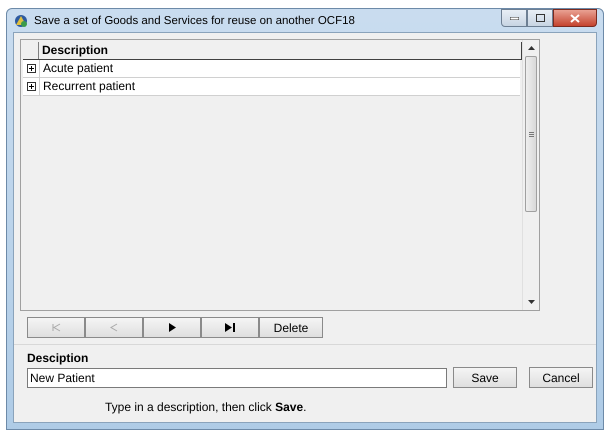  Describe the element at coordinates (21, 20) in the screenshot. I see `app-icon` at that location.